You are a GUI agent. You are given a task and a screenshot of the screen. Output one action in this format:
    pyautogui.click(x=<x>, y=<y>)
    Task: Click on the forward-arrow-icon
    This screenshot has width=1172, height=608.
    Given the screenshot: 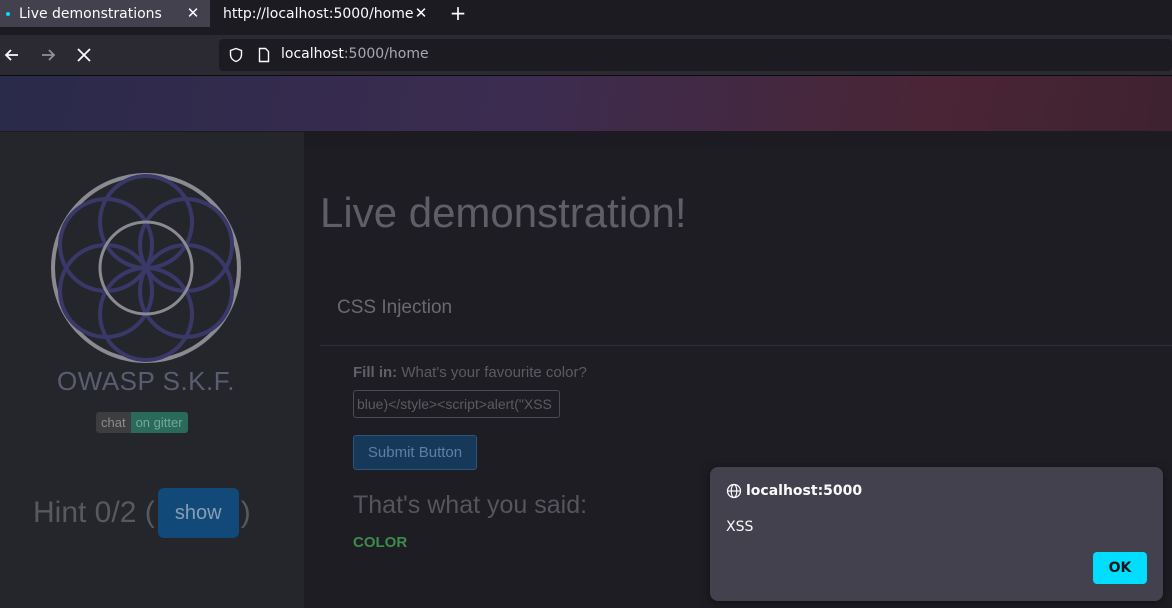 What is the action you would take?
    pyautogui.click(x=48, y=55)
    